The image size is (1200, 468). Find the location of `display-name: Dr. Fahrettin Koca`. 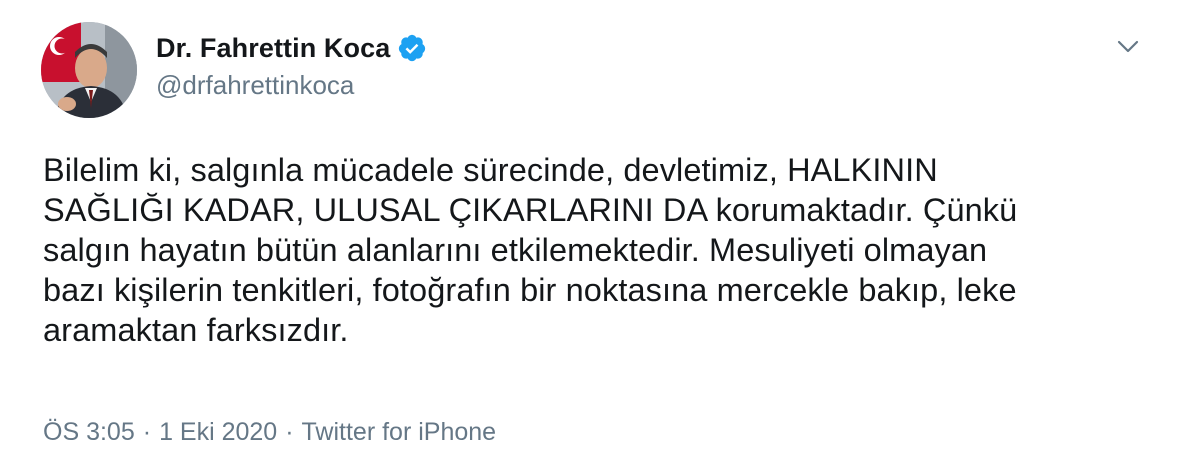

display-name: Dr. Fahrettin Koca is located at coordinates (273, 48).